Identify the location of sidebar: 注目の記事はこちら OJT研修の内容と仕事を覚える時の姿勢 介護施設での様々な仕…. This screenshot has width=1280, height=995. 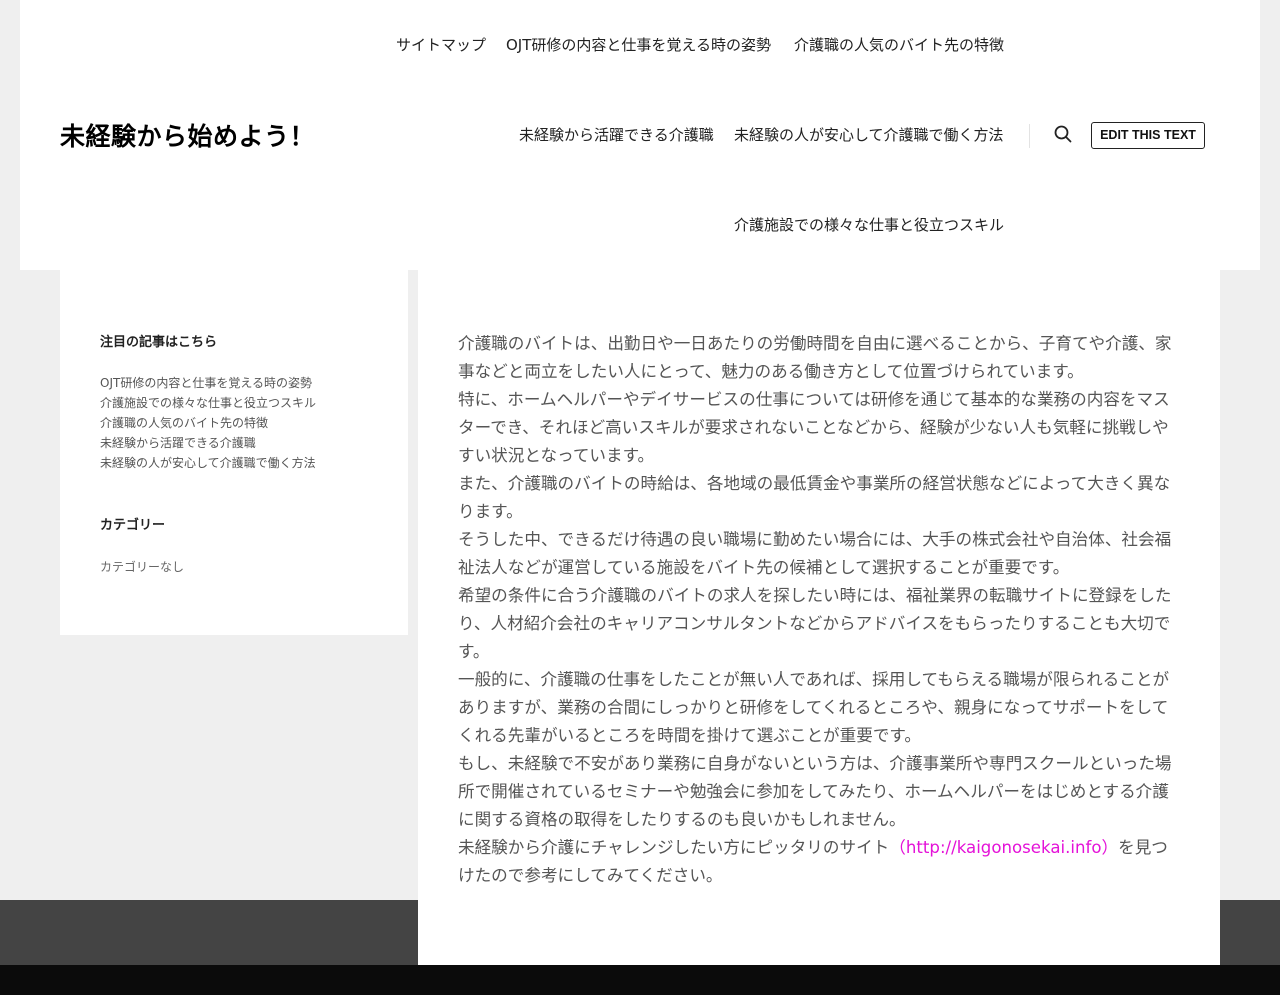
(234, 452).